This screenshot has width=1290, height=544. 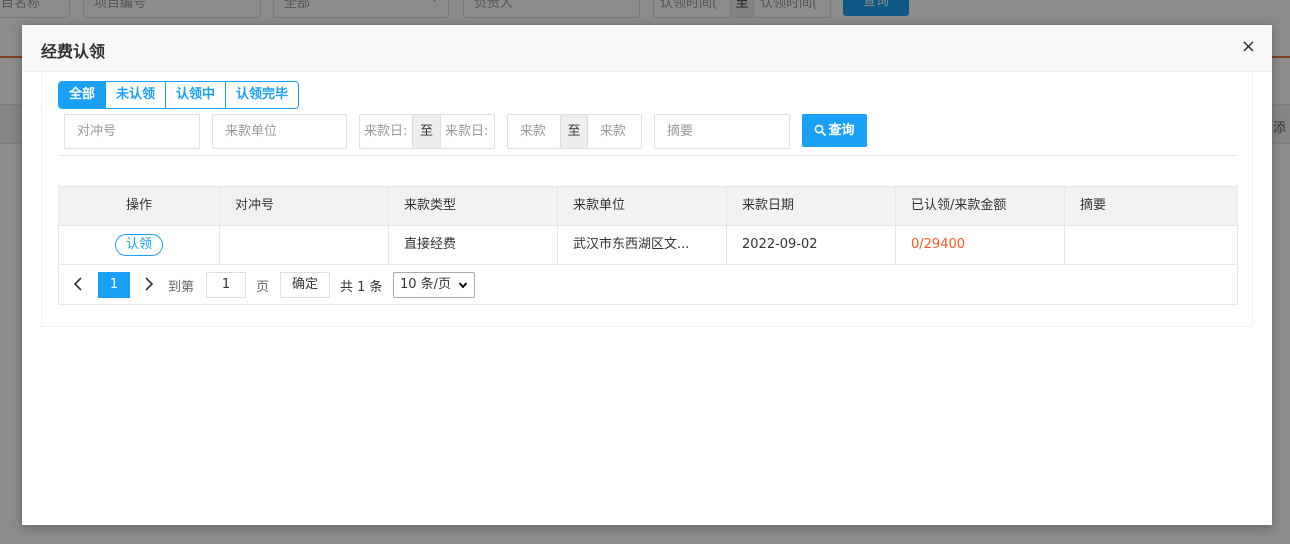 I want to click on col-payer: 来款单位, so click(x=642, y=206).